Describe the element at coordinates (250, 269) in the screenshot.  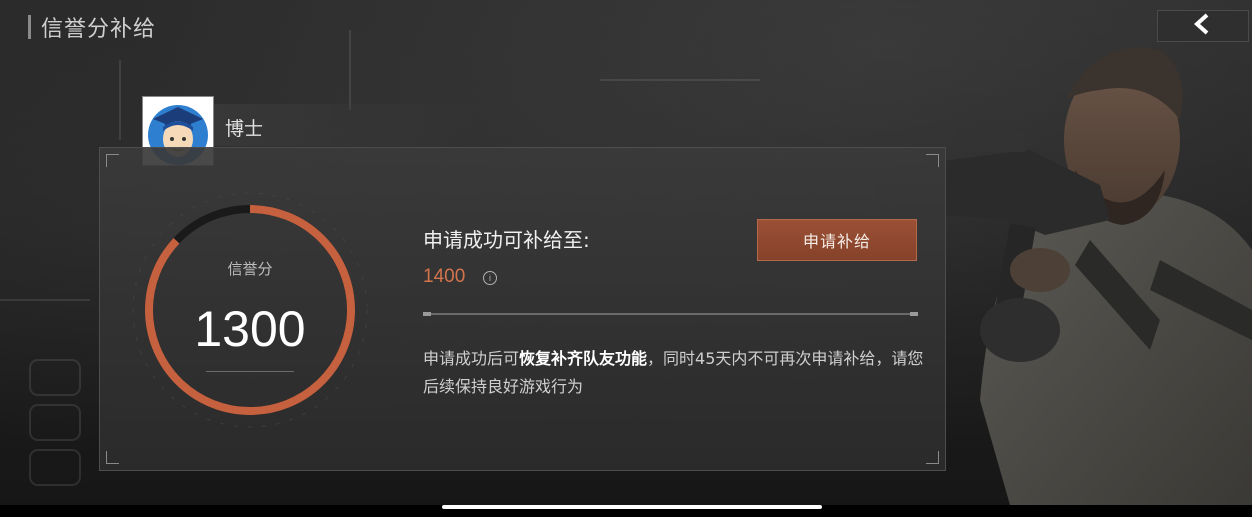
I see `credit-label: 信誉分` at that location.